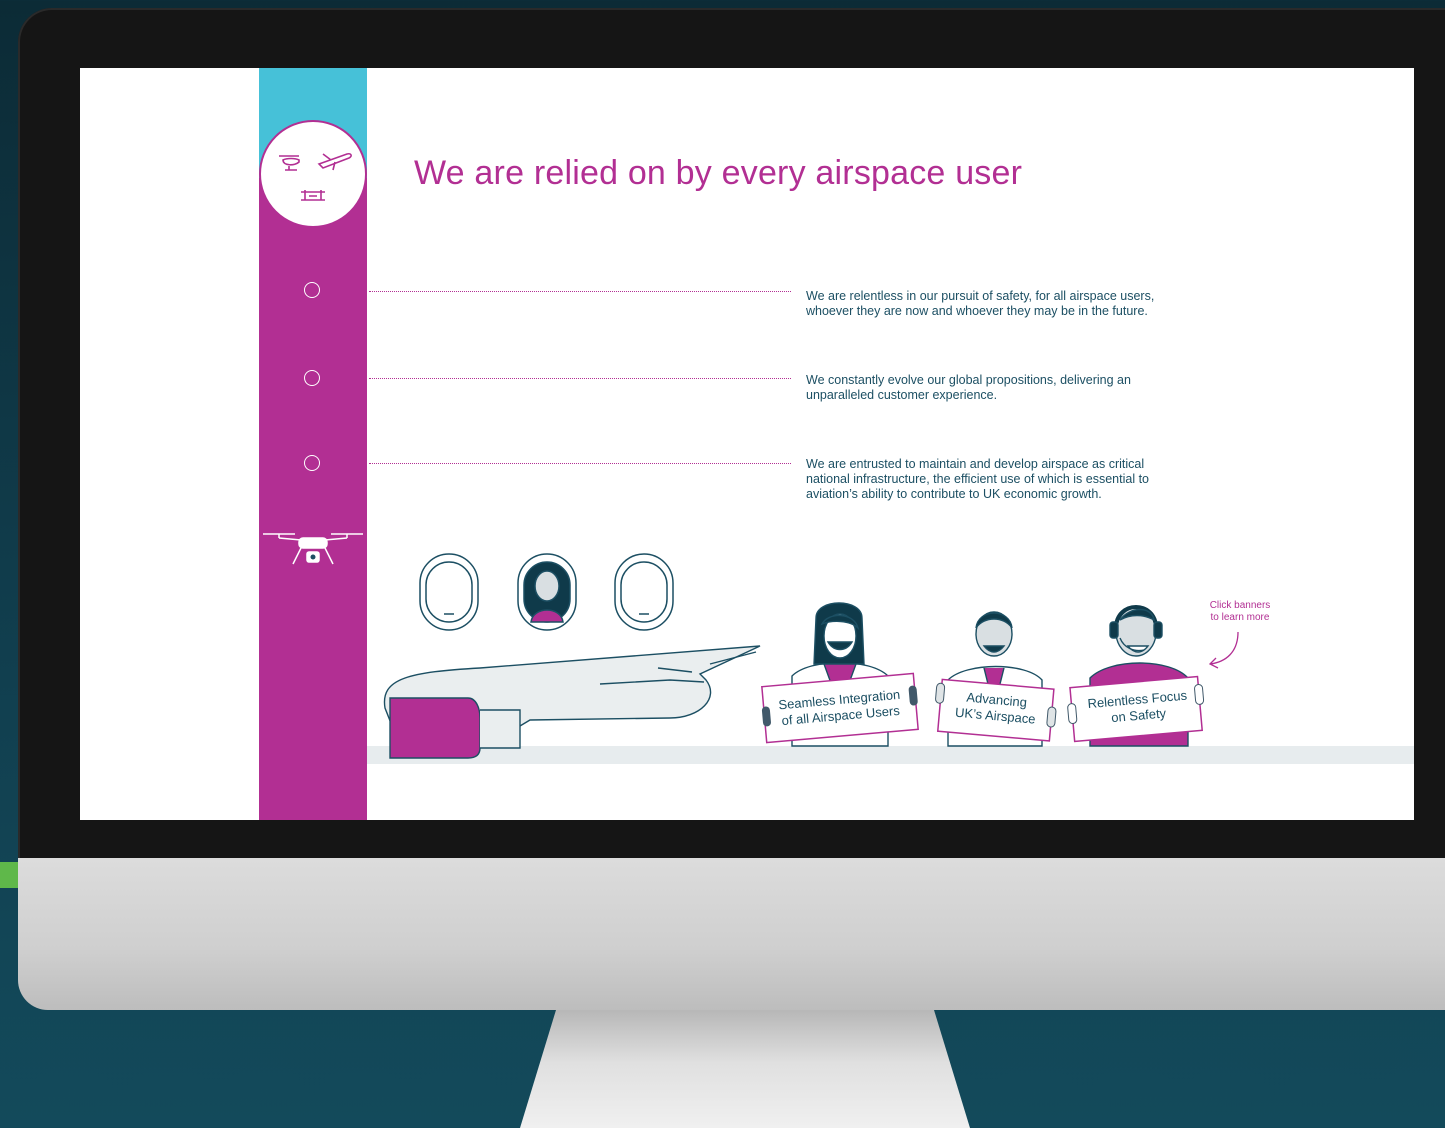 Image resolution: width=1445 pixels, height=1128 pixels. I want to click on hint-text: to learn more, so click(1240, 617).